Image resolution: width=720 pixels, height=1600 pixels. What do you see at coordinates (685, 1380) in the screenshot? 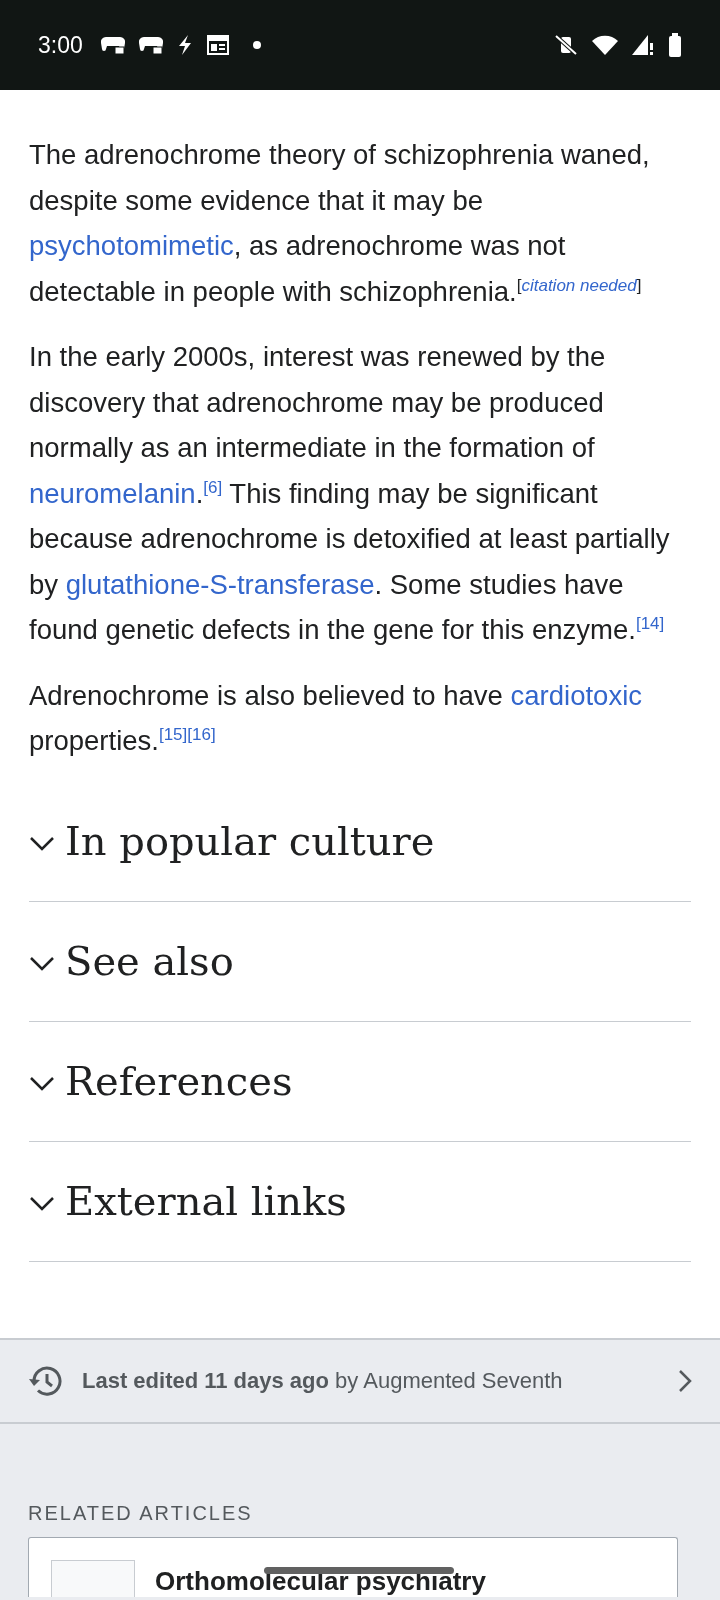
I see `chevron-right-icon` at bounding box center [685, 1380].